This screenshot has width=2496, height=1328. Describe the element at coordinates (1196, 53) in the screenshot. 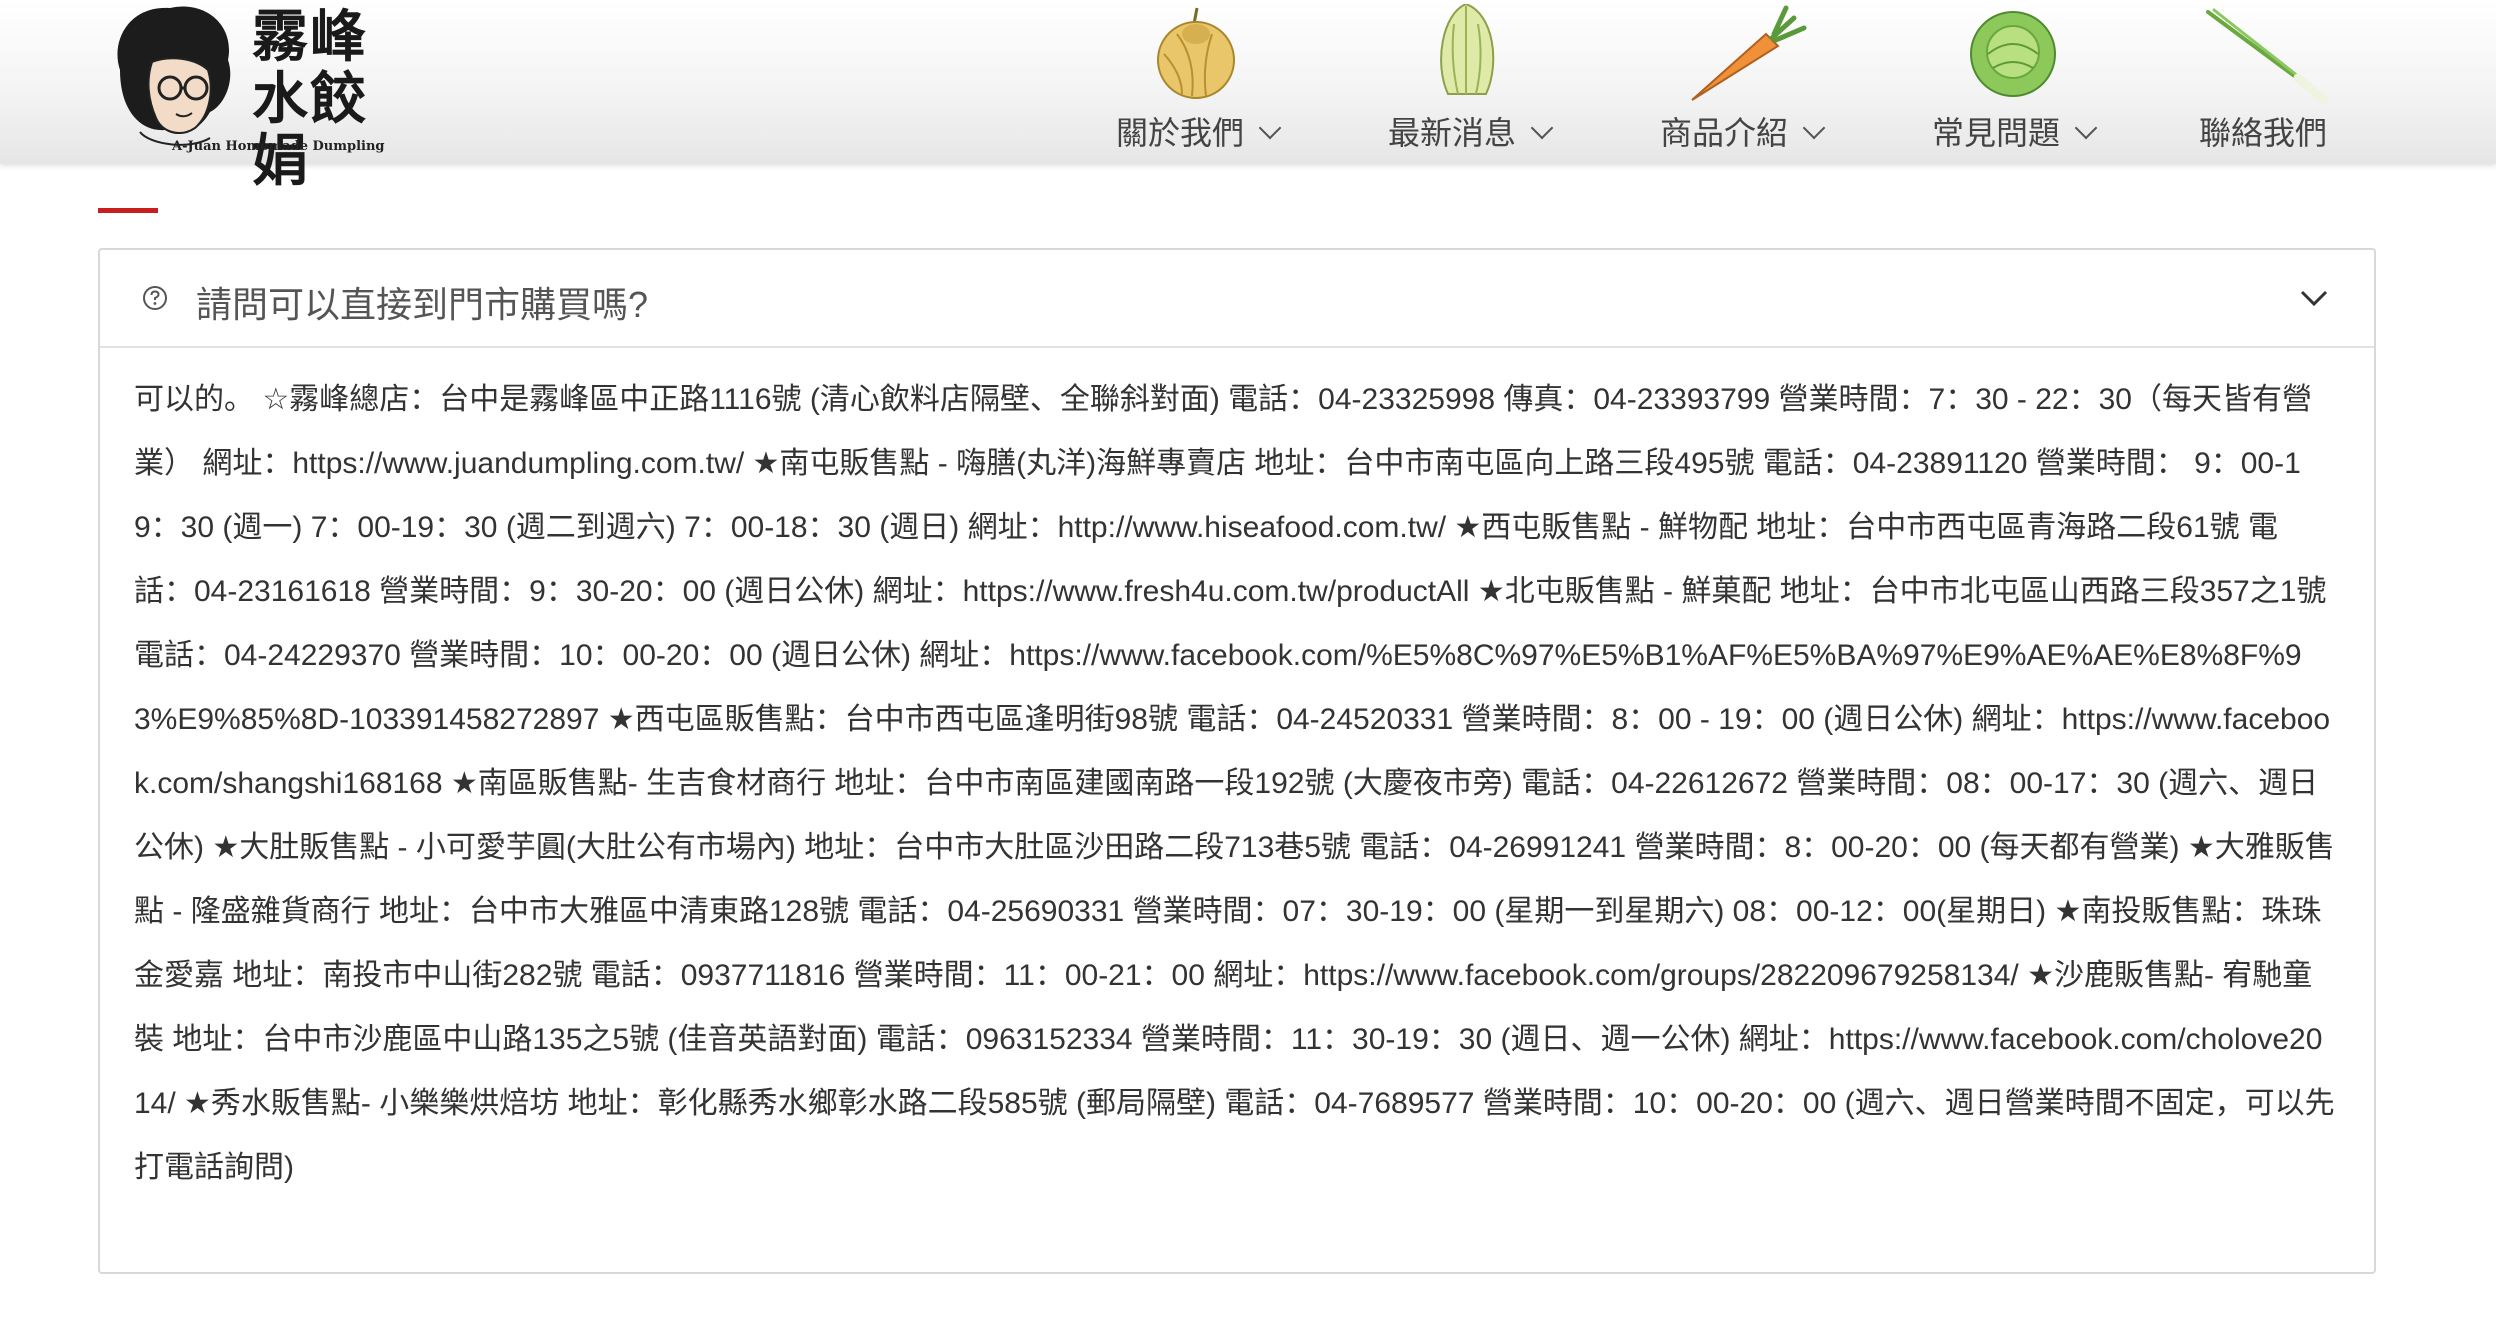

I see `onion-icon` at that location.